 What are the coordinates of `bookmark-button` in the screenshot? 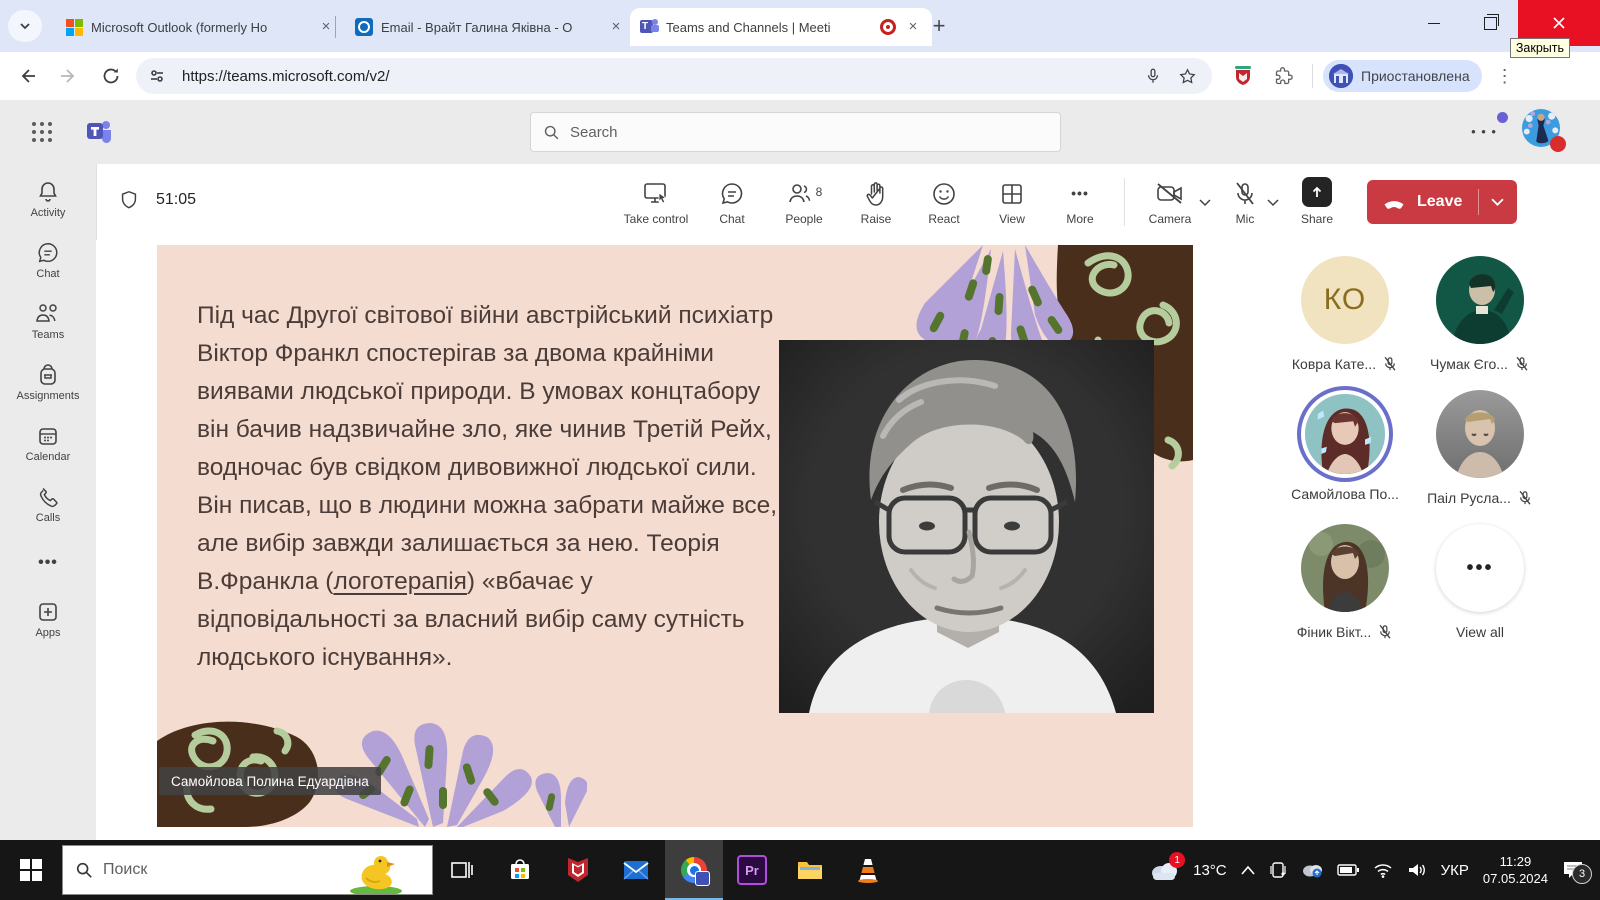 It's located at (1187, 76).